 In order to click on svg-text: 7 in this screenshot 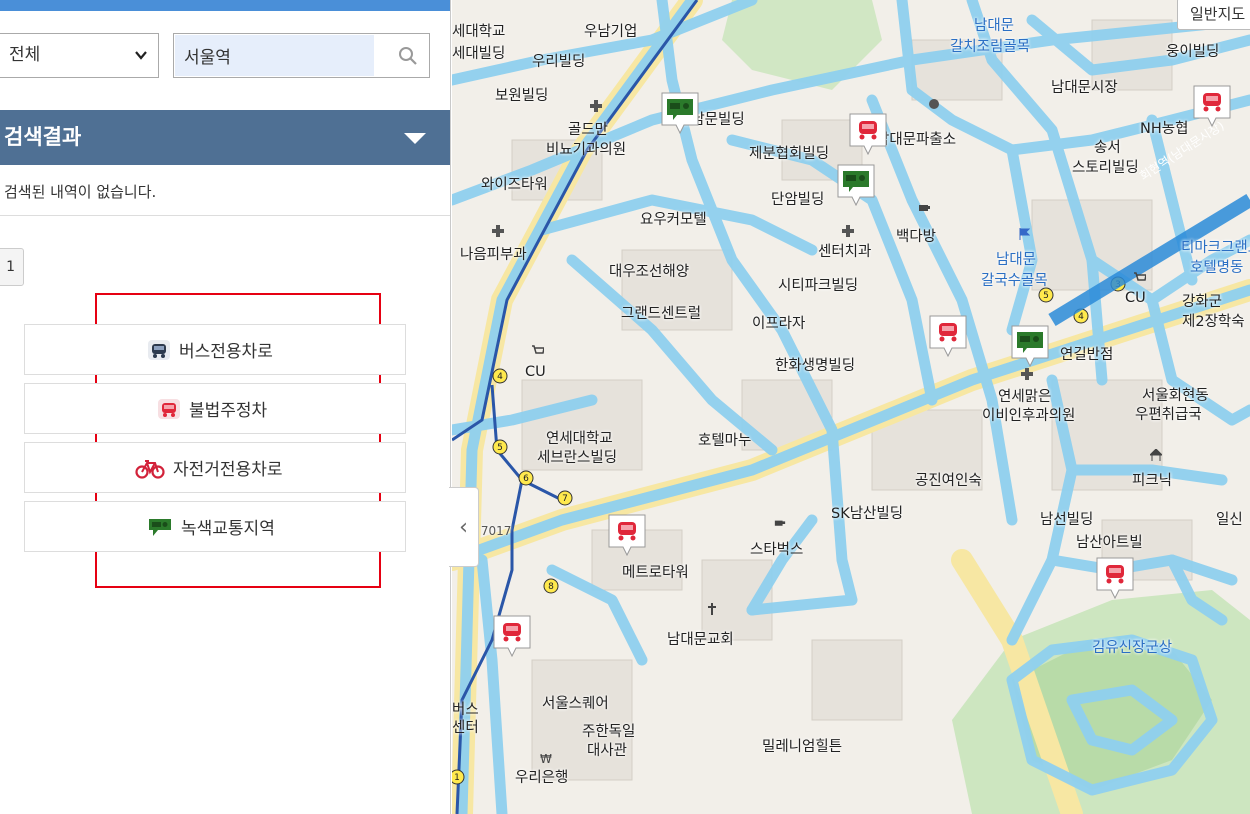, I will do `click(565, 499)`.